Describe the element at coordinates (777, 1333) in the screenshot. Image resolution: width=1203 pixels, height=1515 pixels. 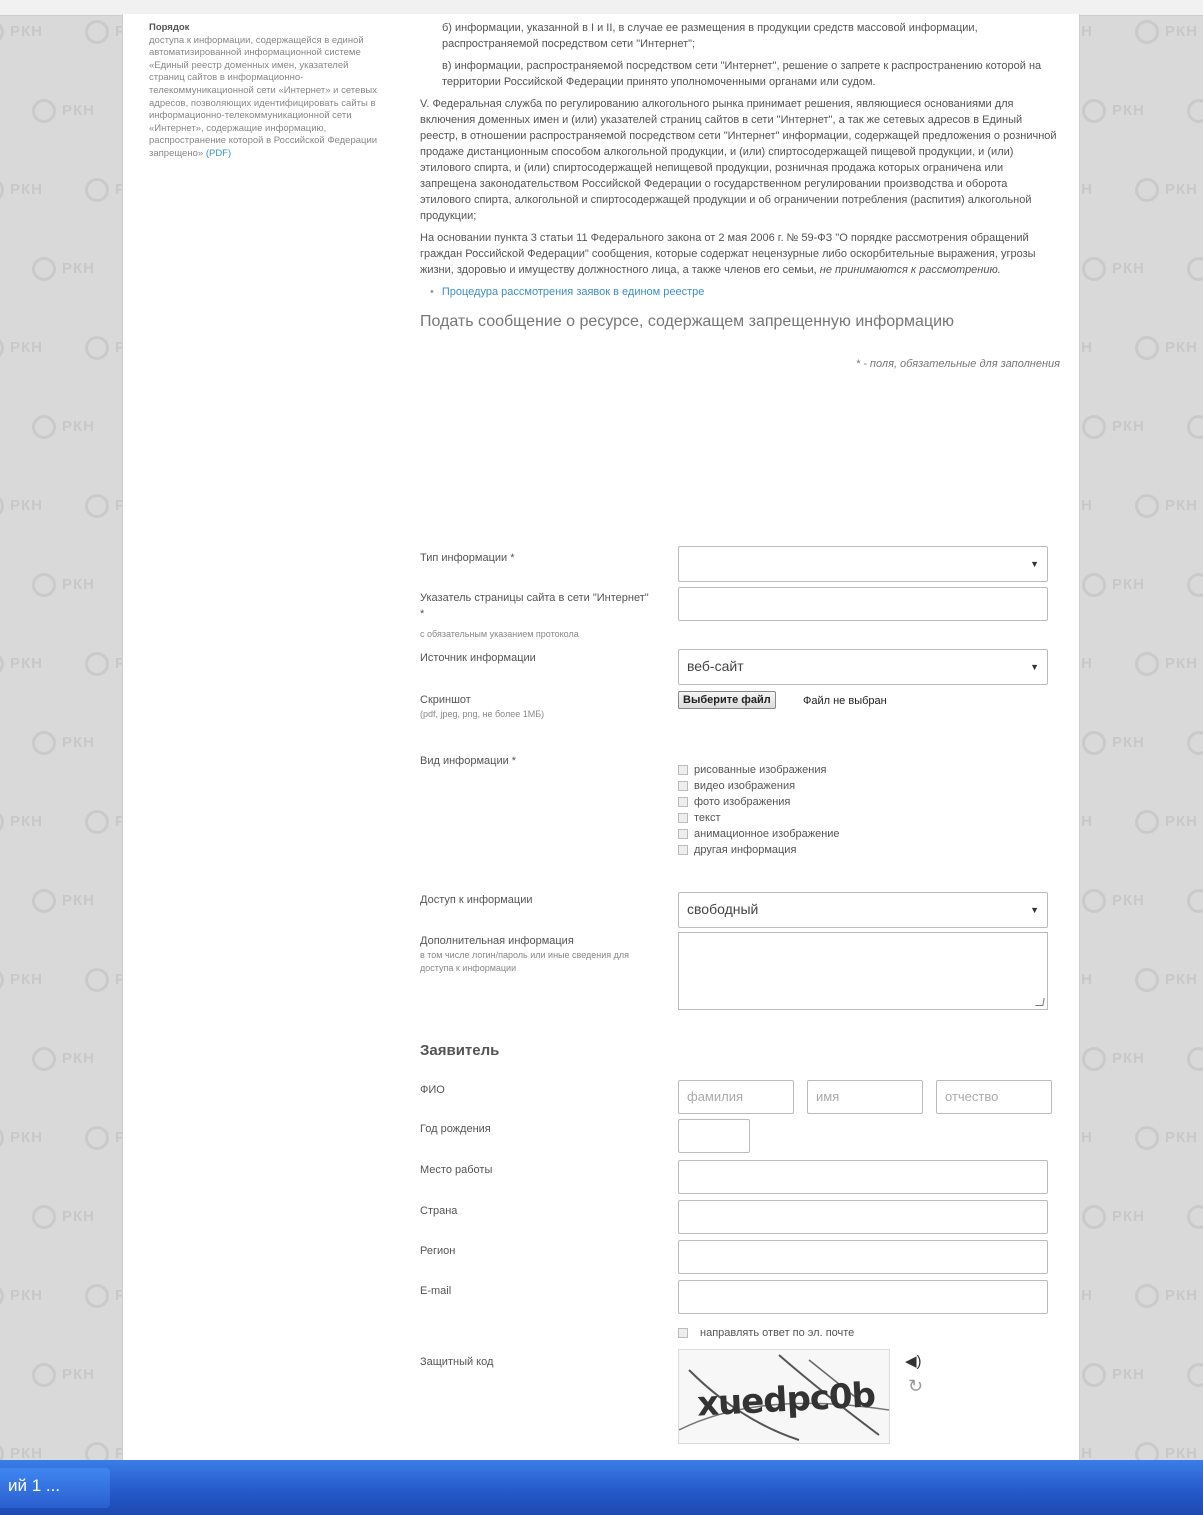
I see `email-reply-label: направлять ответ по эл. почте` at that location.